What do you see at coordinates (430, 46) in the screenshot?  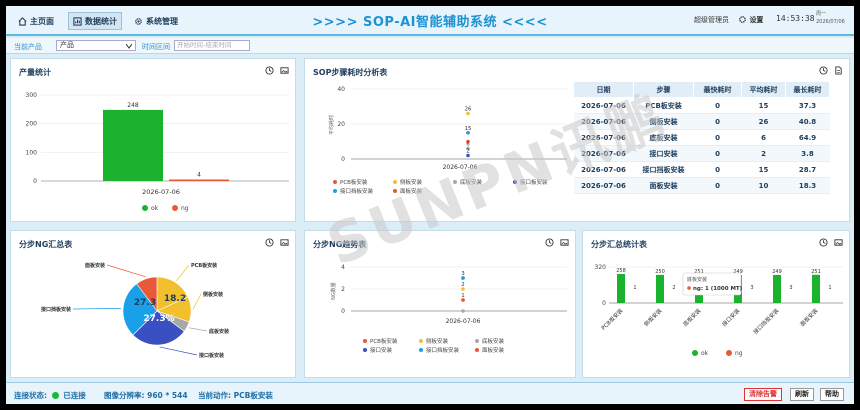 I see `filter-bar: 当前产品 产品 时间区间 开始时间-结束时间` at bounding box center [430, 46].